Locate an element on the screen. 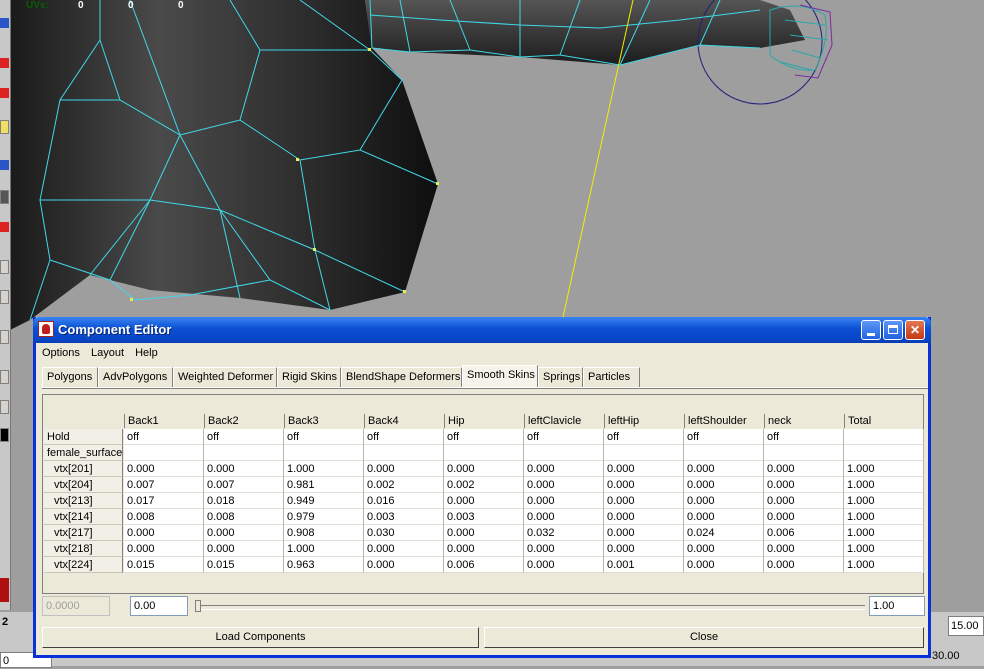 This screenshot has width=984, height=669. weight-cell: 0.030 is located at coordinates (404, 533).